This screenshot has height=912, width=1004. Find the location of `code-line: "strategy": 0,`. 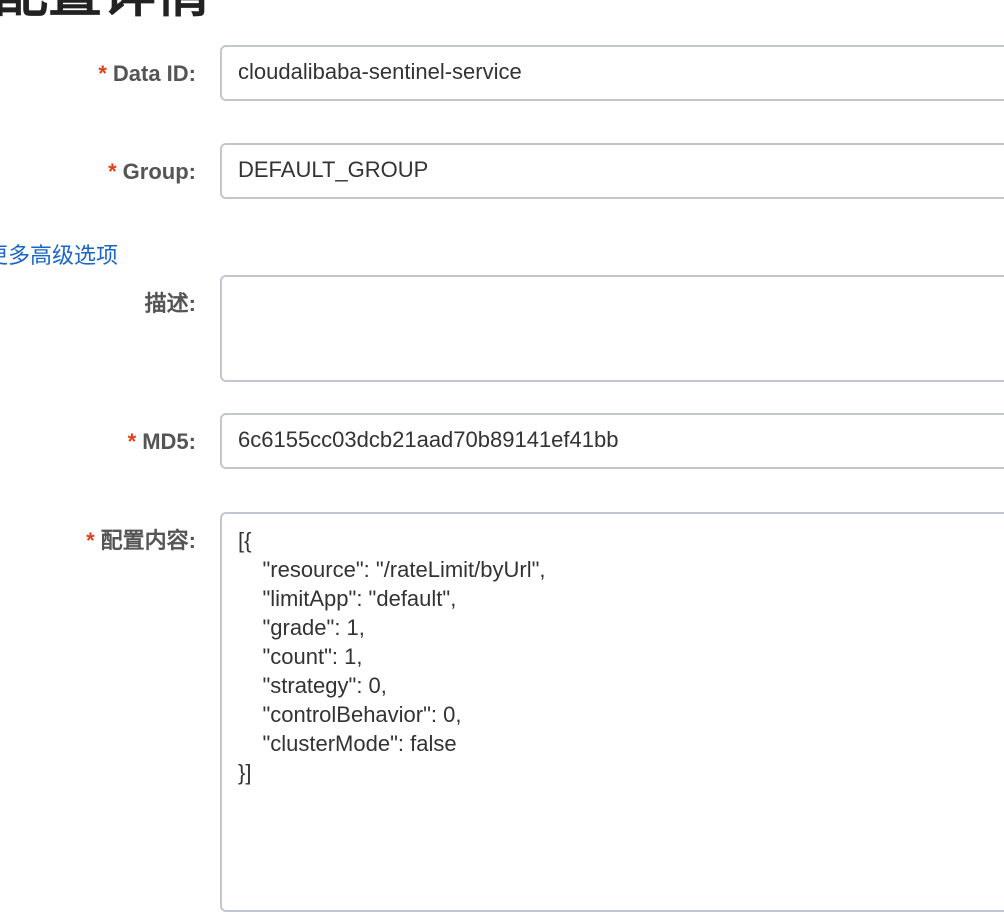

code-line: "strategy": 0, is located at coordinates (312, 685).